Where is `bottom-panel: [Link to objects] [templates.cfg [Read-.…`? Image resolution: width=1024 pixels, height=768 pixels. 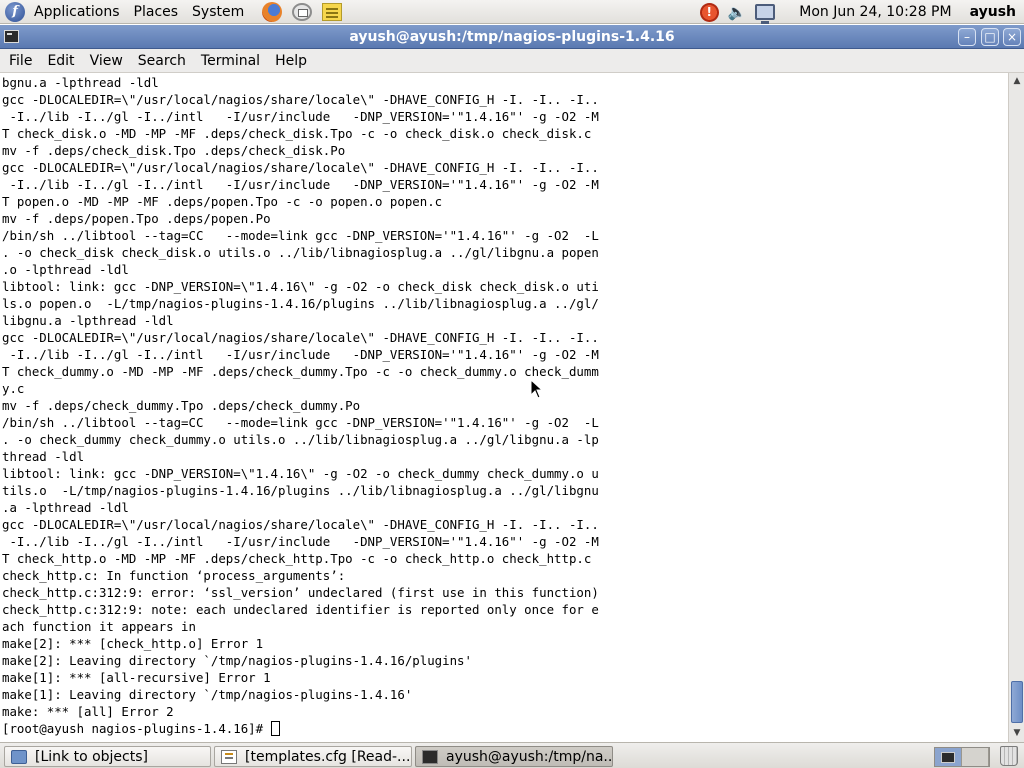 bottom-panel: [Link to objects] [templates.cfg [Read-.… is located at coordinates (512, 755).